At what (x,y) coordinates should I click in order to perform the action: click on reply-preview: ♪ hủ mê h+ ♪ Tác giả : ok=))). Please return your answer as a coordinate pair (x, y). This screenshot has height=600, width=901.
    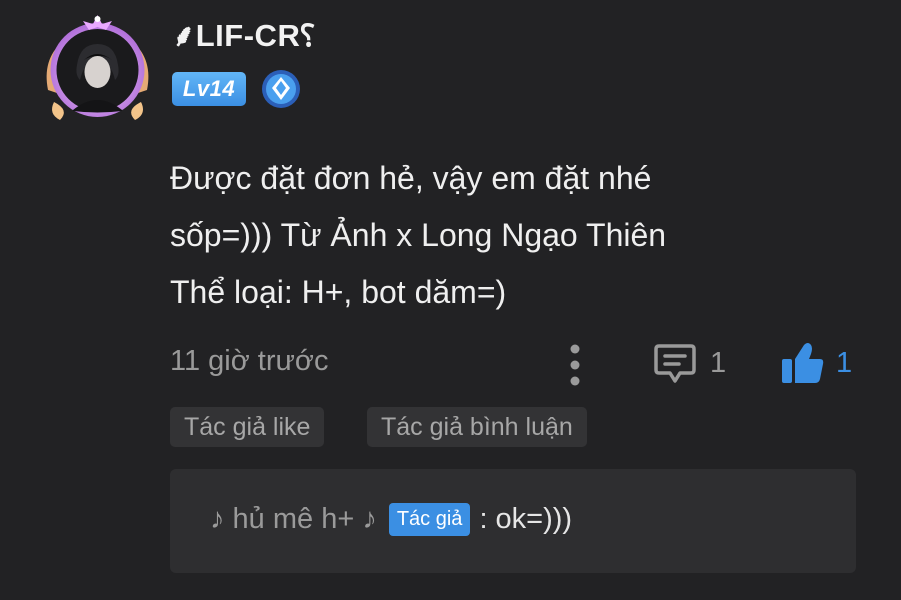
    Looking at the image, I should click on (513, 521).